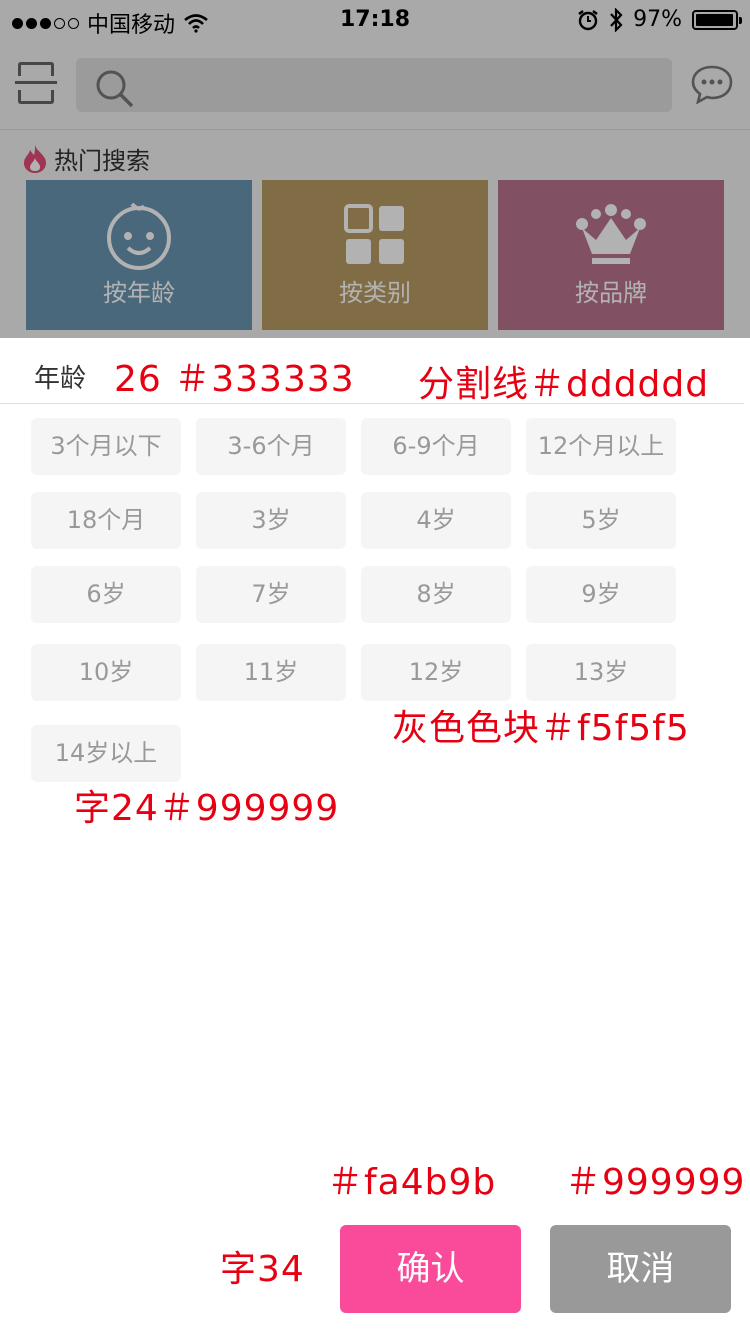 The image size is (750, 1334). I want to click on age-option-chip: 8岁, so click(436, 594).